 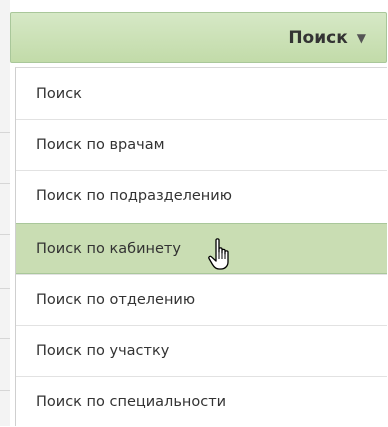 I want to click on menu-item-label: Поиск по подразделению, so click(x=134, y=196).